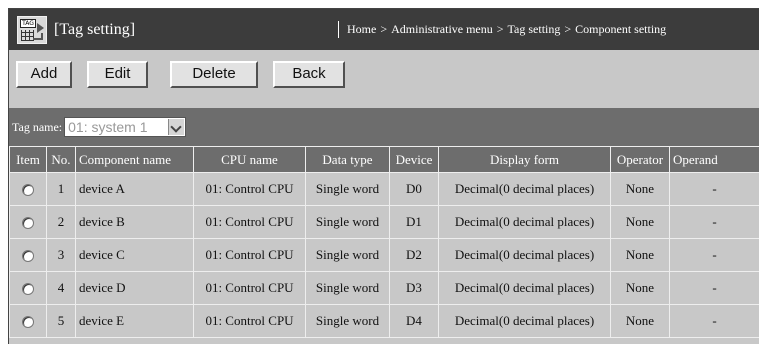 Image resolution: width=759 pixels, height=344 pixels. Describe the element at coordinates (640, 160) in the screenshot. I see `column-header-operator: Operator` at that location.